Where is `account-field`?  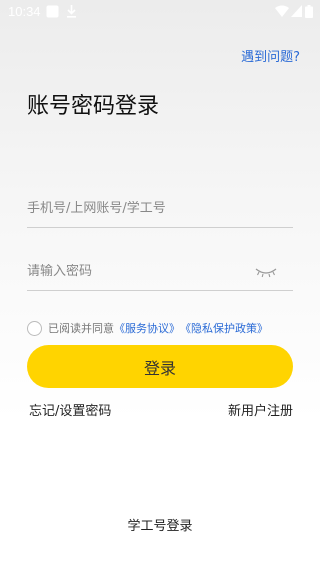
account-field is located at coordinates (160, 212).